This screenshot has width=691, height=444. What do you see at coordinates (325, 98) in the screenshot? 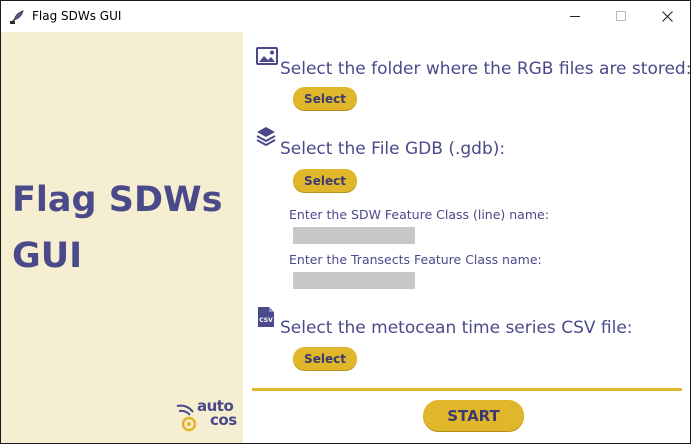
I see `select-rgb-folder-button: Select` at bounding box center [325, 98].